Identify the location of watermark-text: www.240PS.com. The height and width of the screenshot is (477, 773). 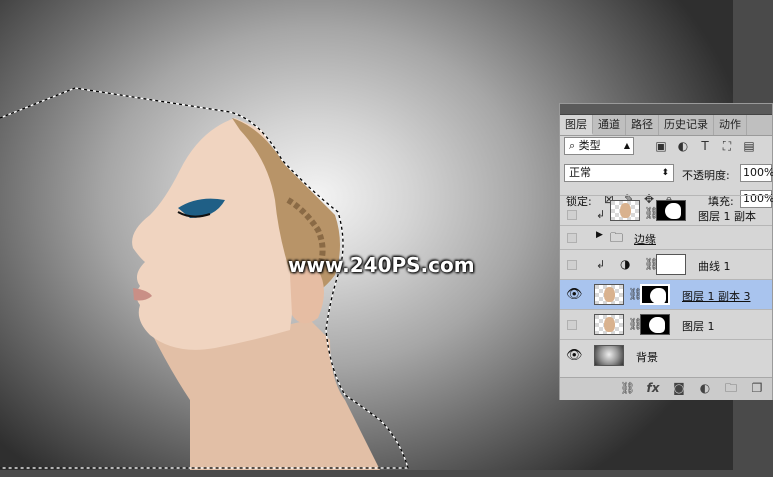
(381, 265).